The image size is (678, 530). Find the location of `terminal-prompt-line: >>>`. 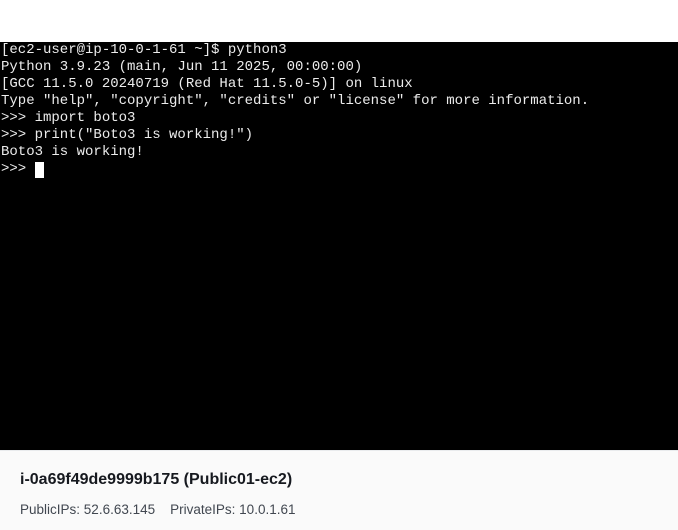

terminal-prompt-line: >>> is located at coordinates (339, 169).